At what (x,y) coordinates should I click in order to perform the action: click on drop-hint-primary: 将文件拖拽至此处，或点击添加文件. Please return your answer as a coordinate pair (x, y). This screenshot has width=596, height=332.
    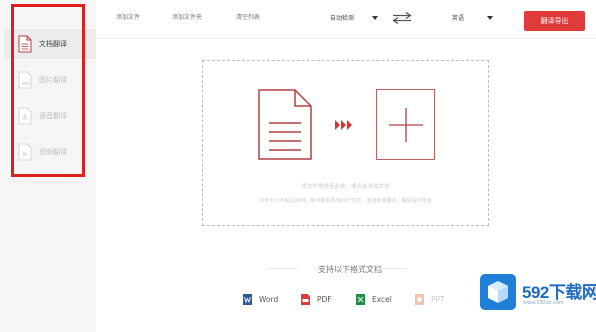
    Looking at the image, I should click on (345, 187).